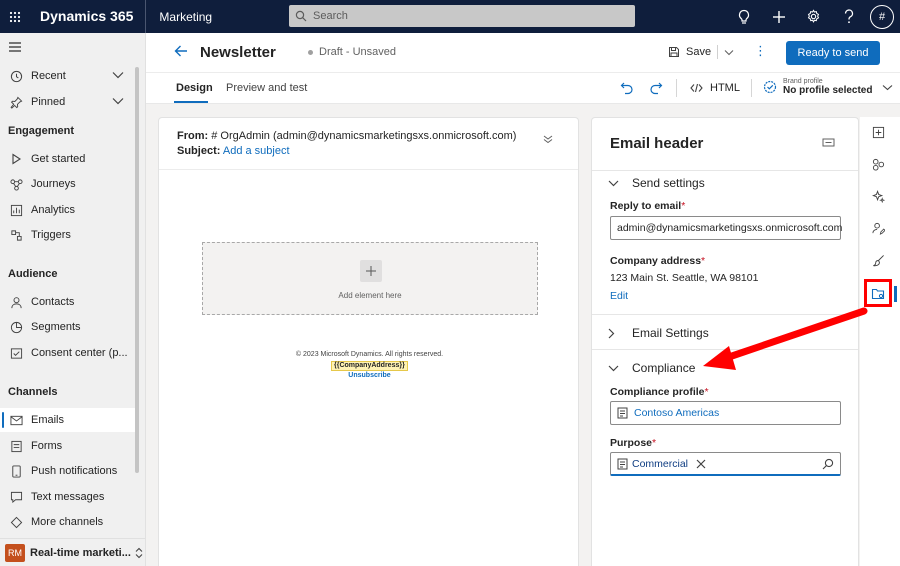  What do you see at coordinates (878, 196) in the screenshot?
I see `sparkle-copilot-icon` at bounding box center [878, 196].